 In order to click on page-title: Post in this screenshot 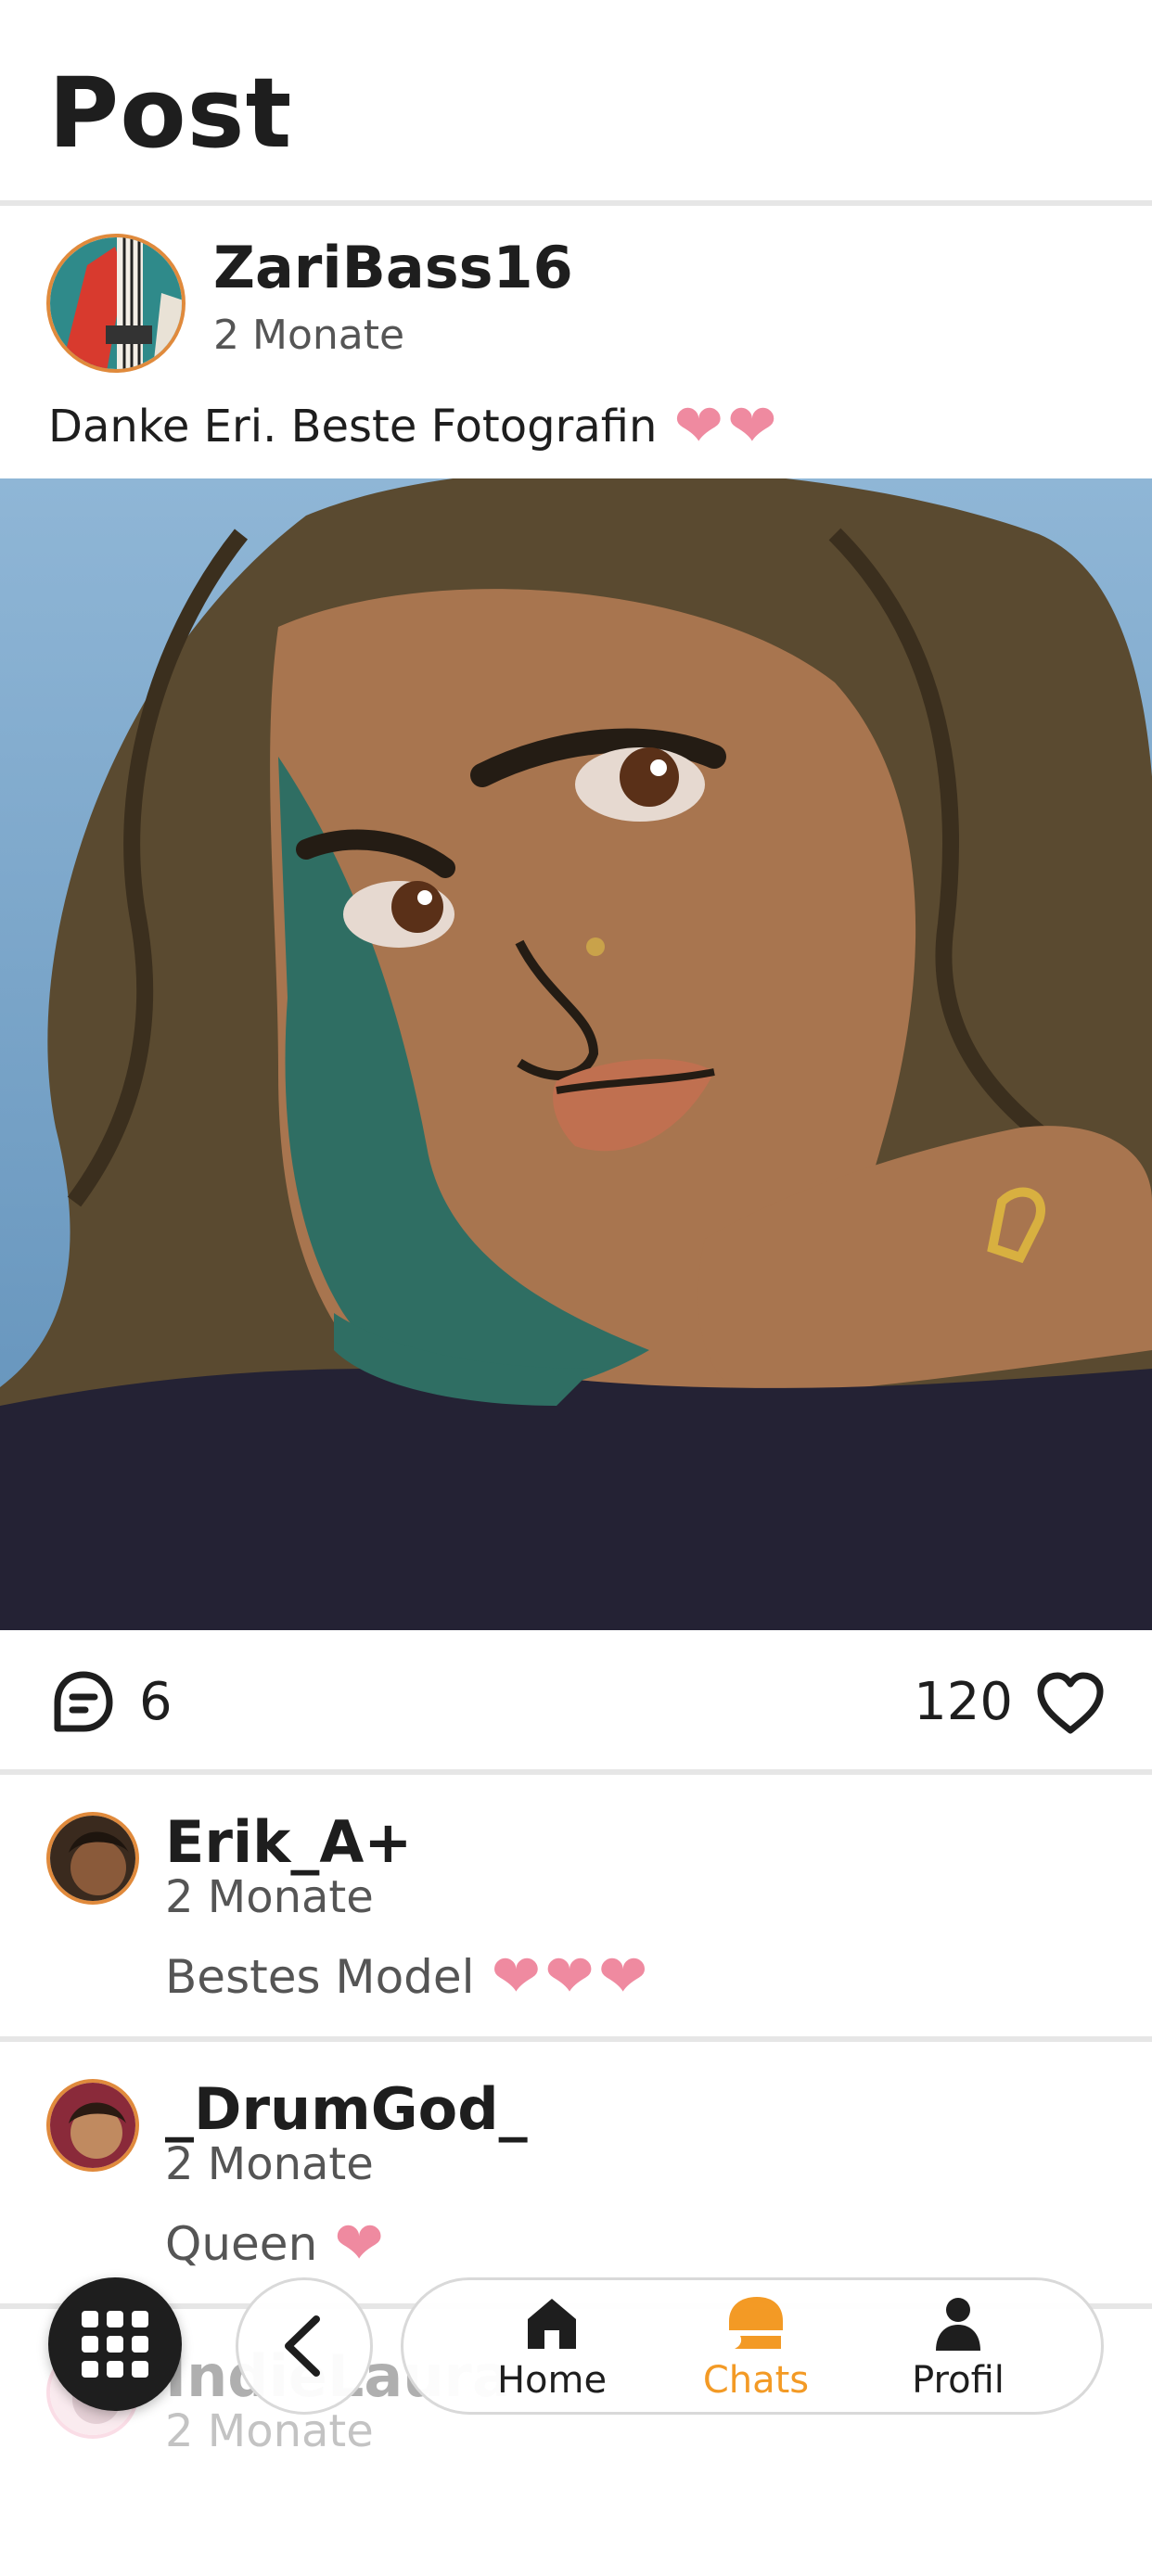, I will do `click(170, 113)`.